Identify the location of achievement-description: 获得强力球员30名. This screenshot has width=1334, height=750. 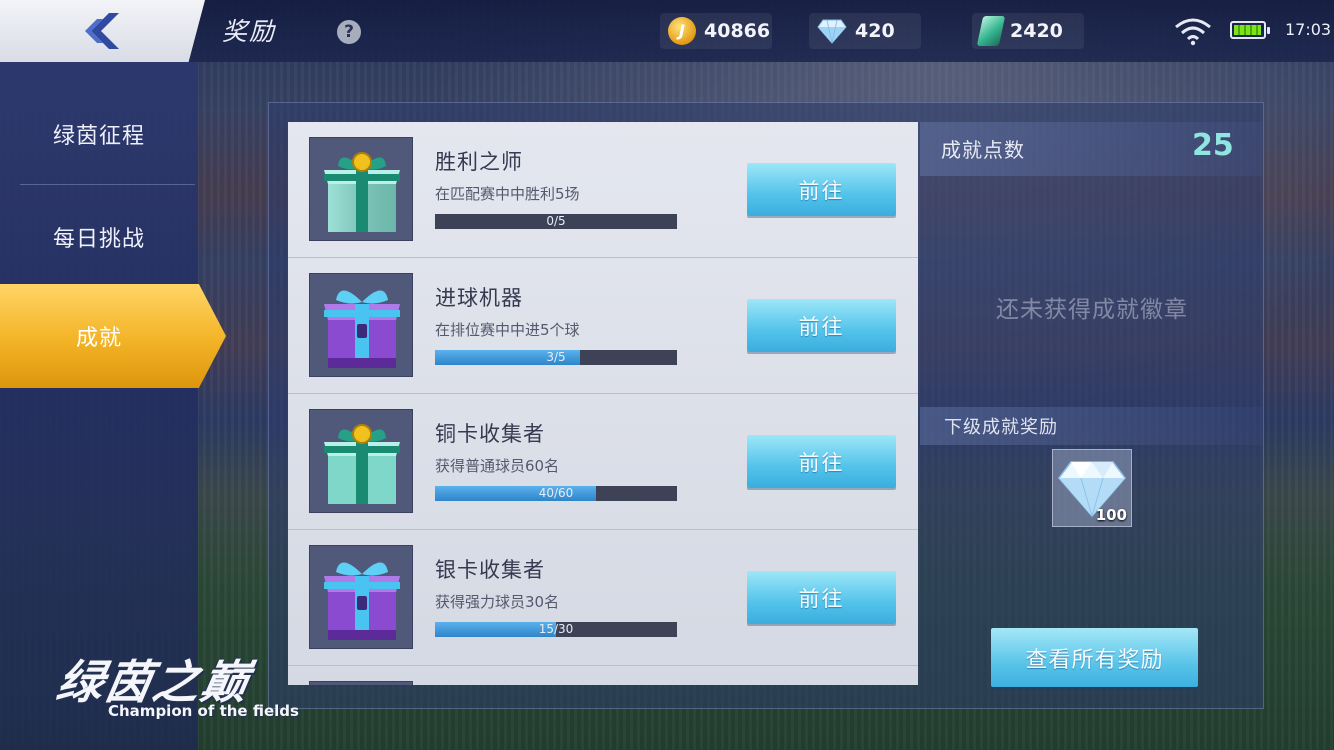
(497, 602).